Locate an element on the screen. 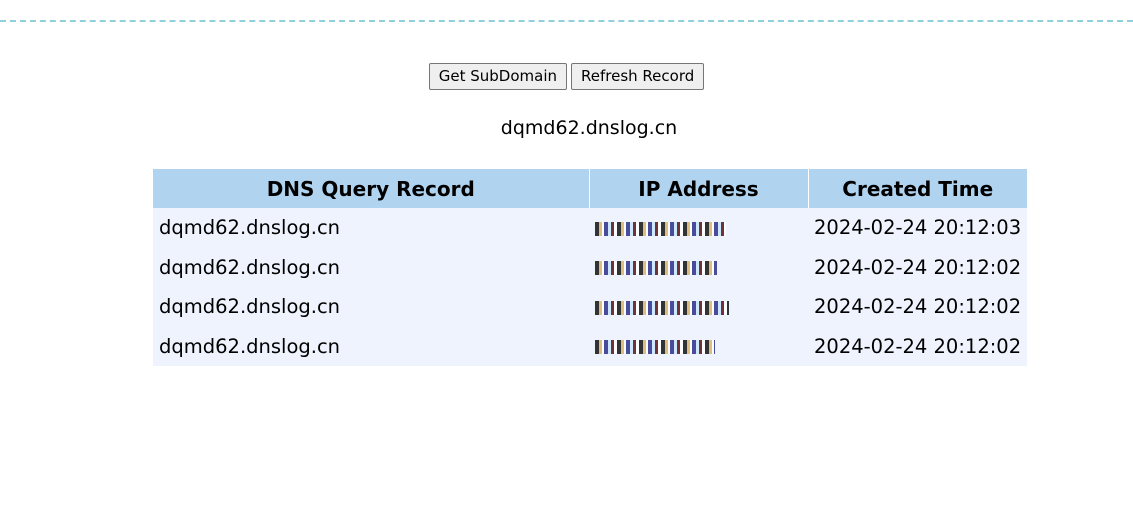 This screenshot has width=1133, height=518. current-subdomain: dqmd62.dnslog.cn is located at coordinates (589, 128).